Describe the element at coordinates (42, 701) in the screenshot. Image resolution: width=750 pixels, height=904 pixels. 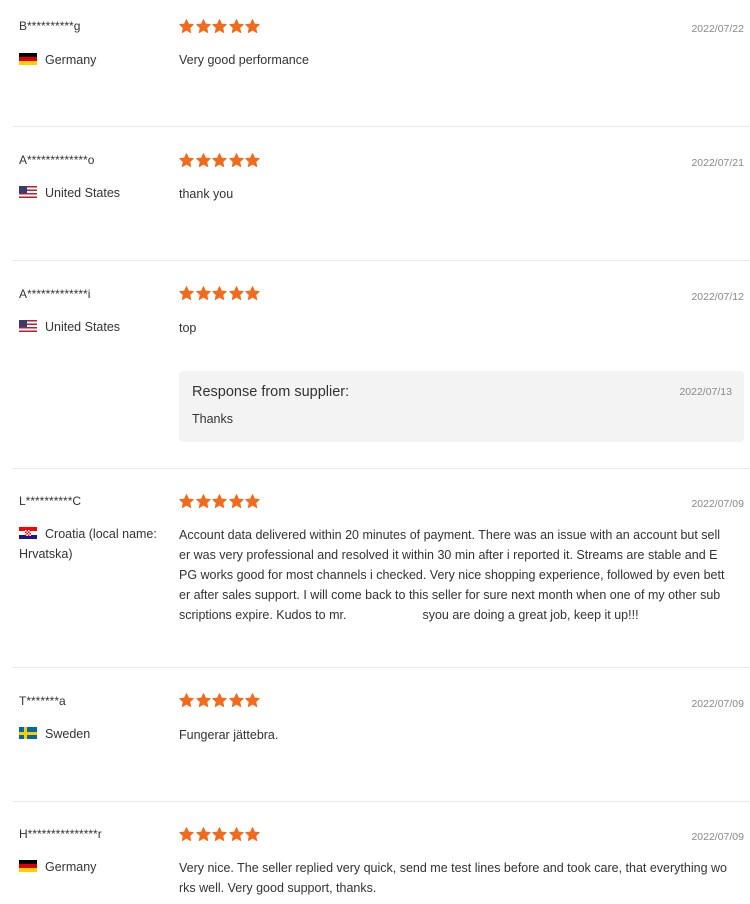
I see `reviewer-name: T*******a` at that location.